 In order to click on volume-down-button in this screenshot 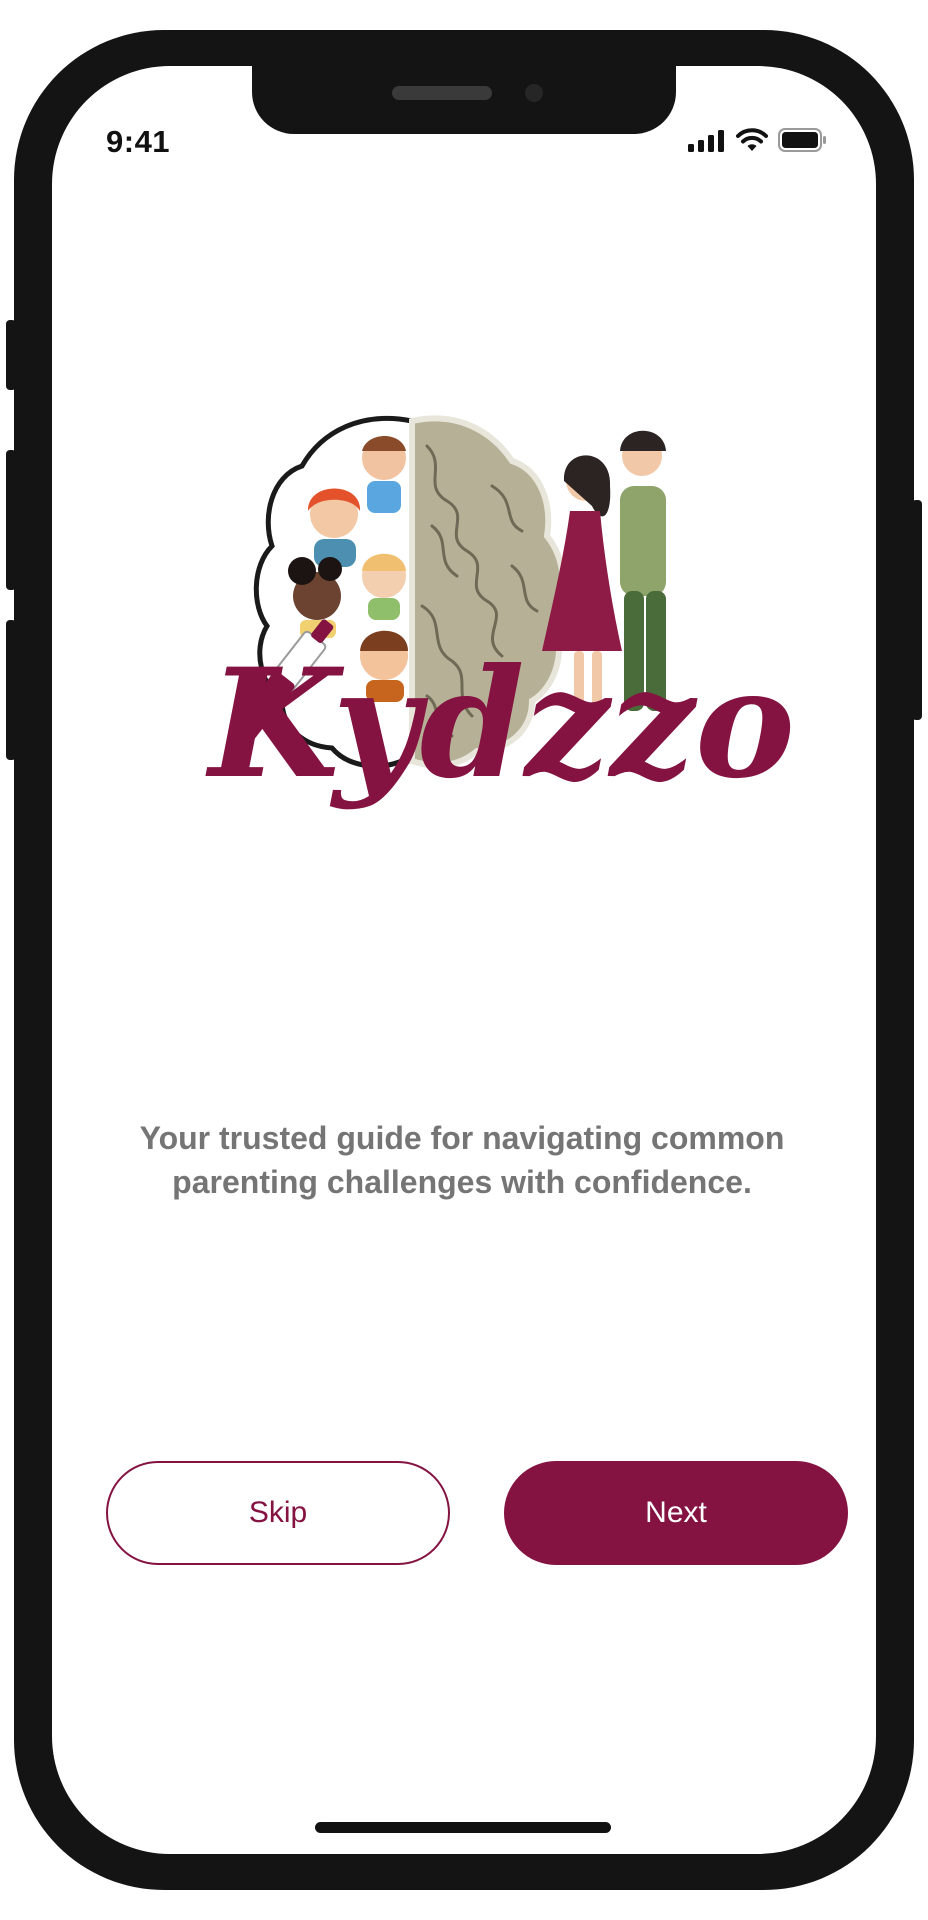, I will do `click(11, 690)`.